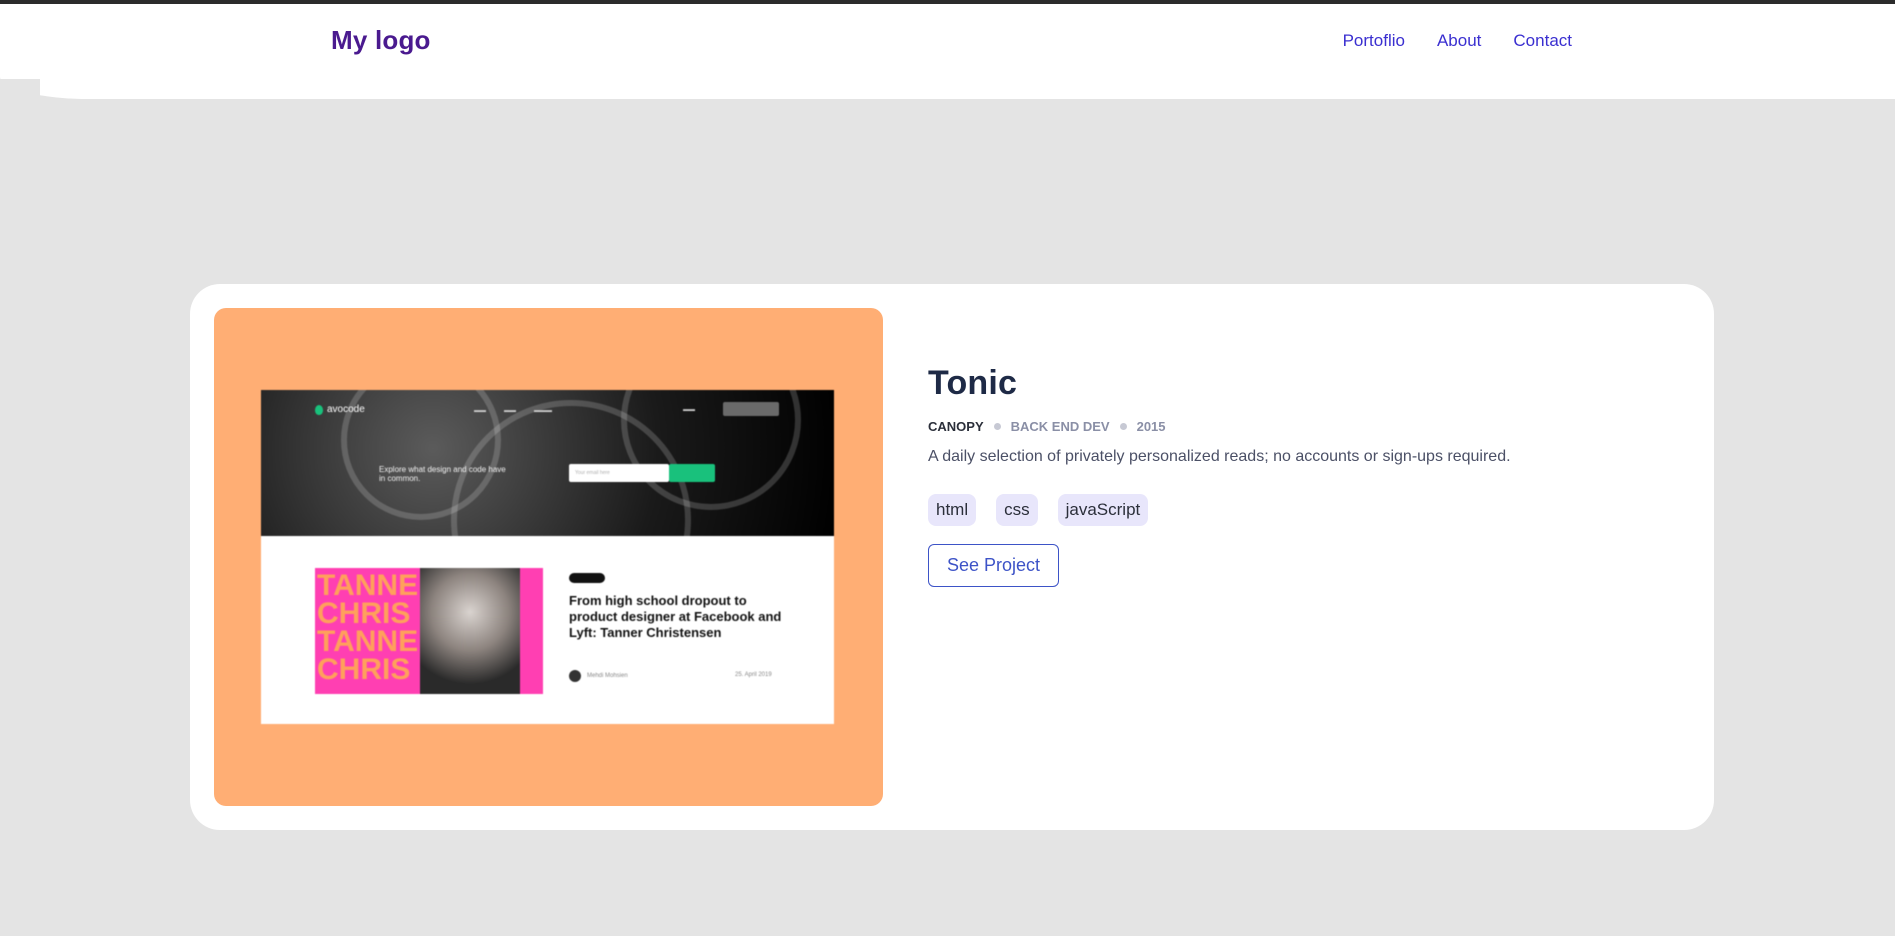  I want to click on preview-article-image: TANNER CHRIS TANNER CHRIS, so click(429, 631).